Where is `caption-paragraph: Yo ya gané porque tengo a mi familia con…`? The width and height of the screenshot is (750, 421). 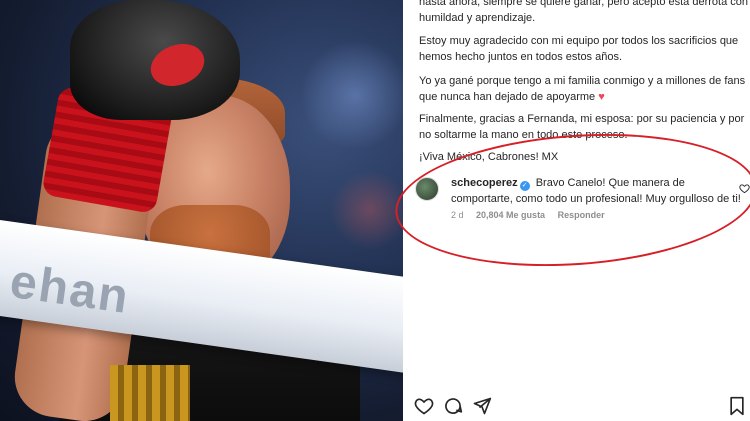 caption-paragraph: Yo ya gané porque tengo a mi familia con… is located at coordinates (584, 89).